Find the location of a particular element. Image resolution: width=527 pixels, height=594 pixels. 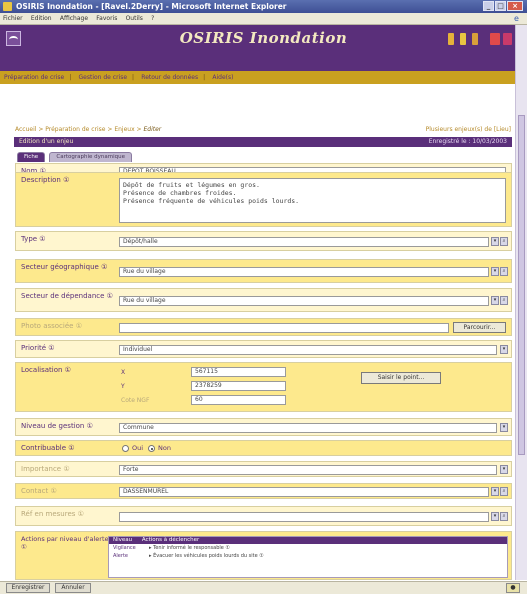

priorite-select: Individuel is located at coordinates (308, 350).